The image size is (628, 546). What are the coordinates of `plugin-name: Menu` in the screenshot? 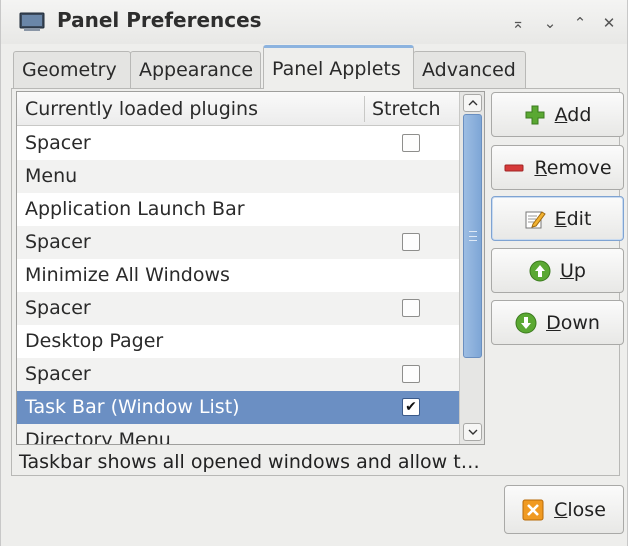 It's located at (51, 176).